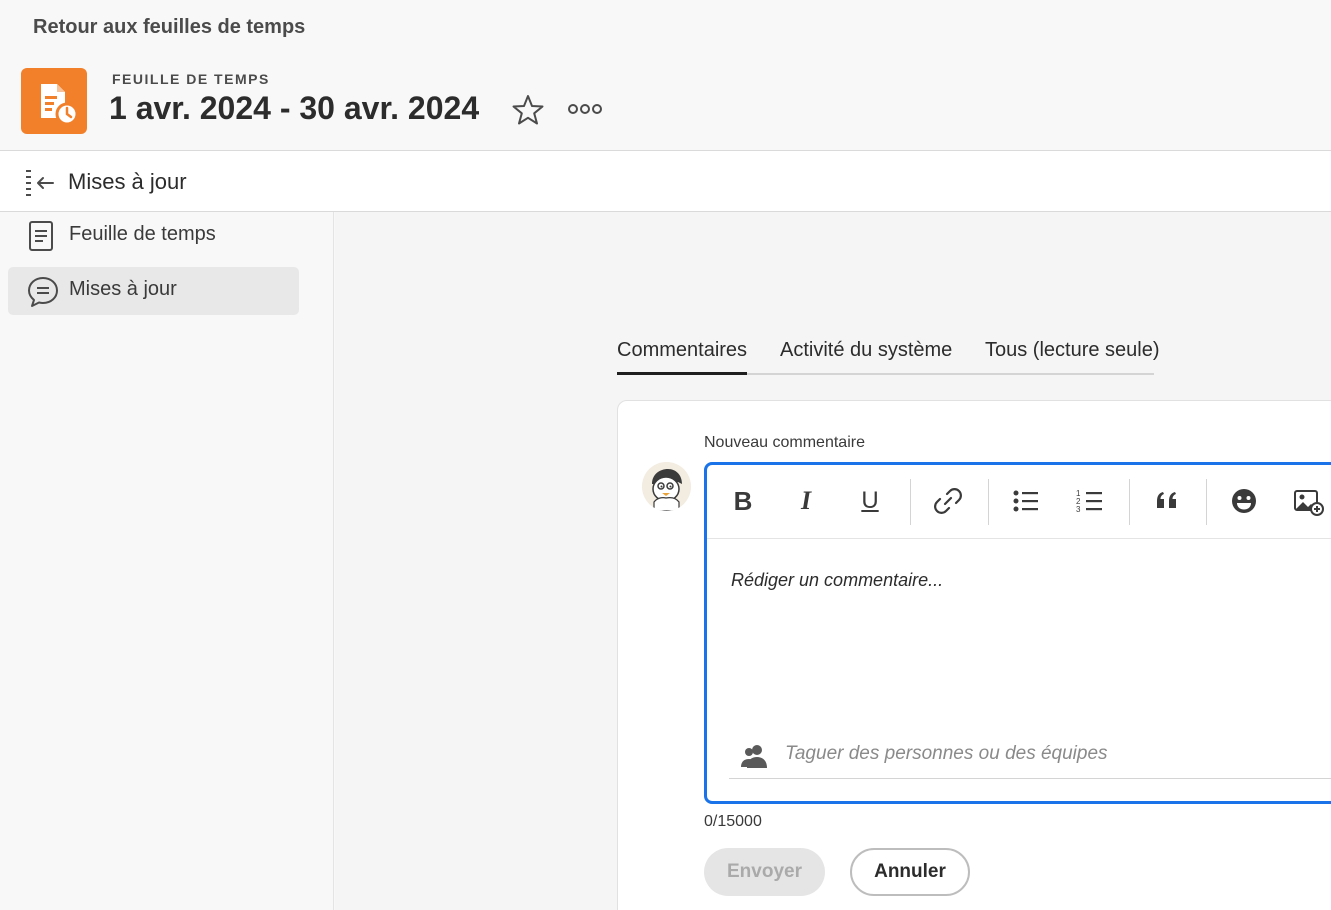 This screenshot has width=1331, height=910. I want to click on quote-icon, so click(1166, 500).